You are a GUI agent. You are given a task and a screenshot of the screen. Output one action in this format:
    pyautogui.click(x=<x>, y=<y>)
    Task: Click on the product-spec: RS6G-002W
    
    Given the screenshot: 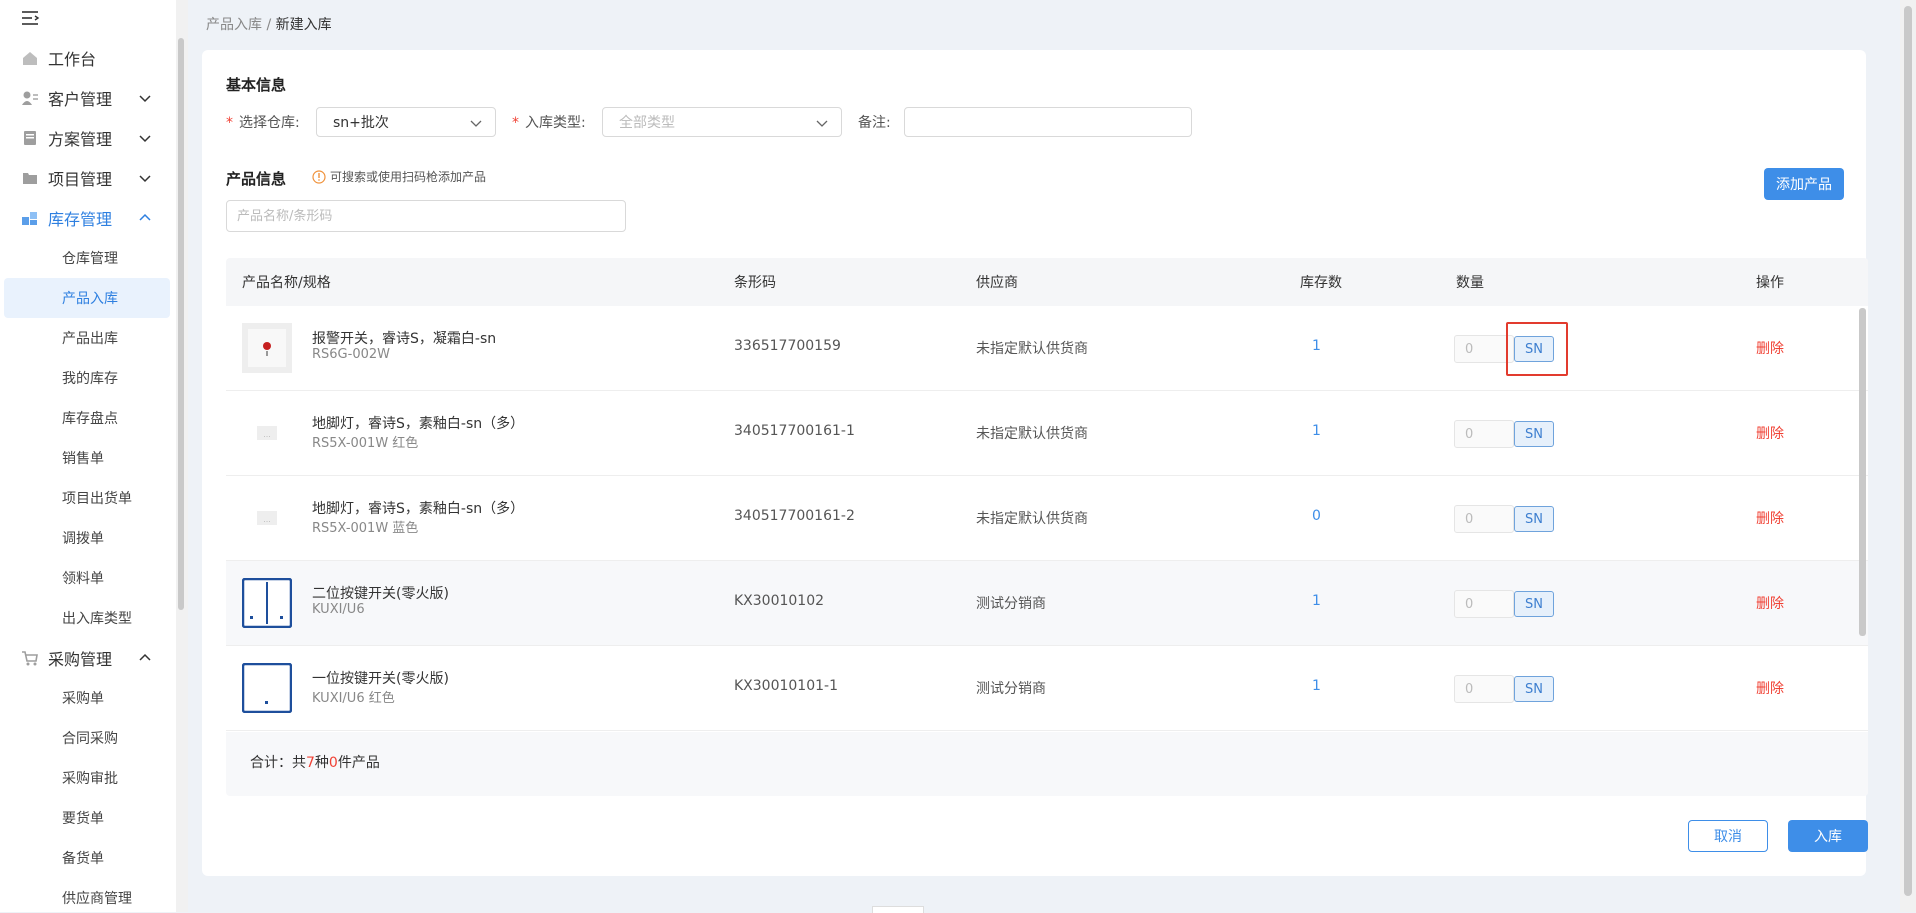 What is the action you would take?
    pyautogui.click(x=351, y=354)
    